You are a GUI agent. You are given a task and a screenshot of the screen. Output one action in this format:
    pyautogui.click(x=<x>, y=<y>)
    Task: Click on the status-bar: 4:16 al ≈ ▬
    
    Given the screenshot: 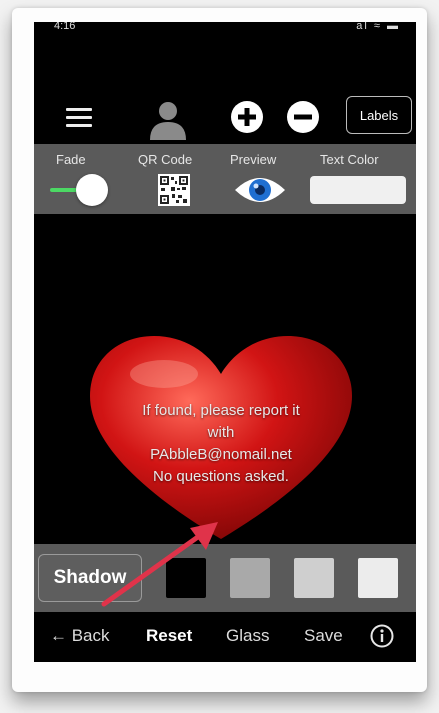 What is the action you would take?
    pyautogui.click(x=225, y=29)
    